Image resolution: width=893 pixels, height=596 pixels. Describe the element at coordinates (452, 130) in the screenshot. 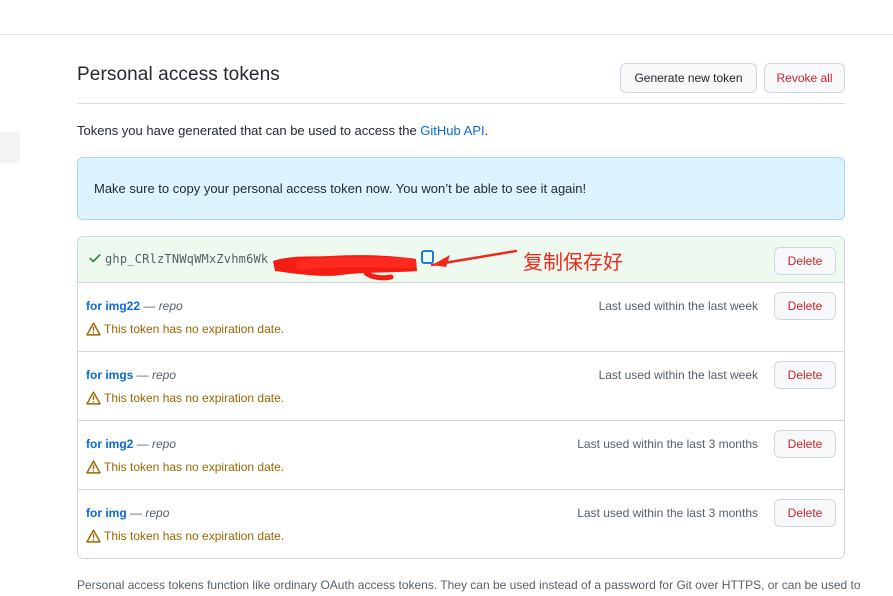

I see `github-api-link: GitHub API` at that location.